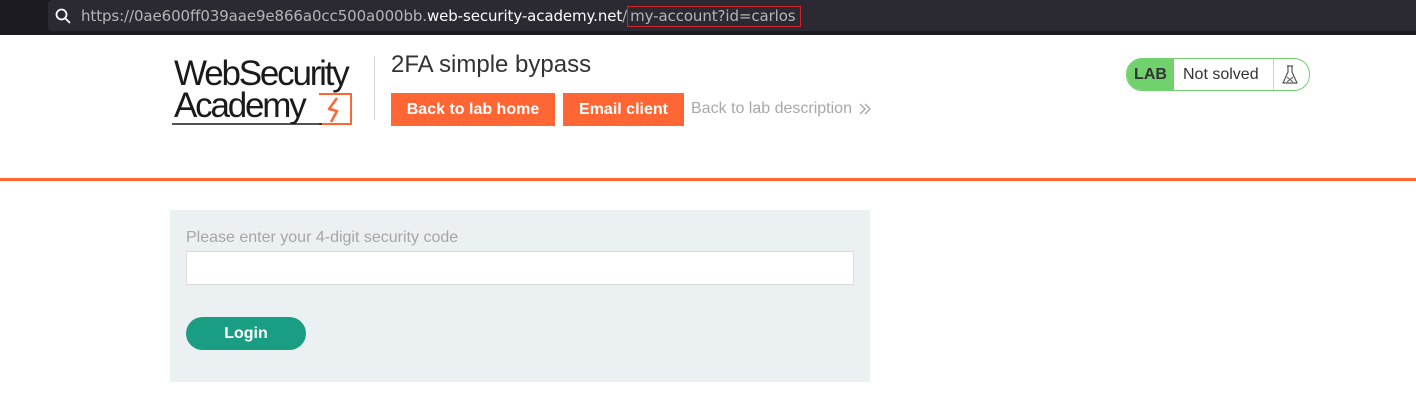  I want to click on logo-underline, so click(247, 124).